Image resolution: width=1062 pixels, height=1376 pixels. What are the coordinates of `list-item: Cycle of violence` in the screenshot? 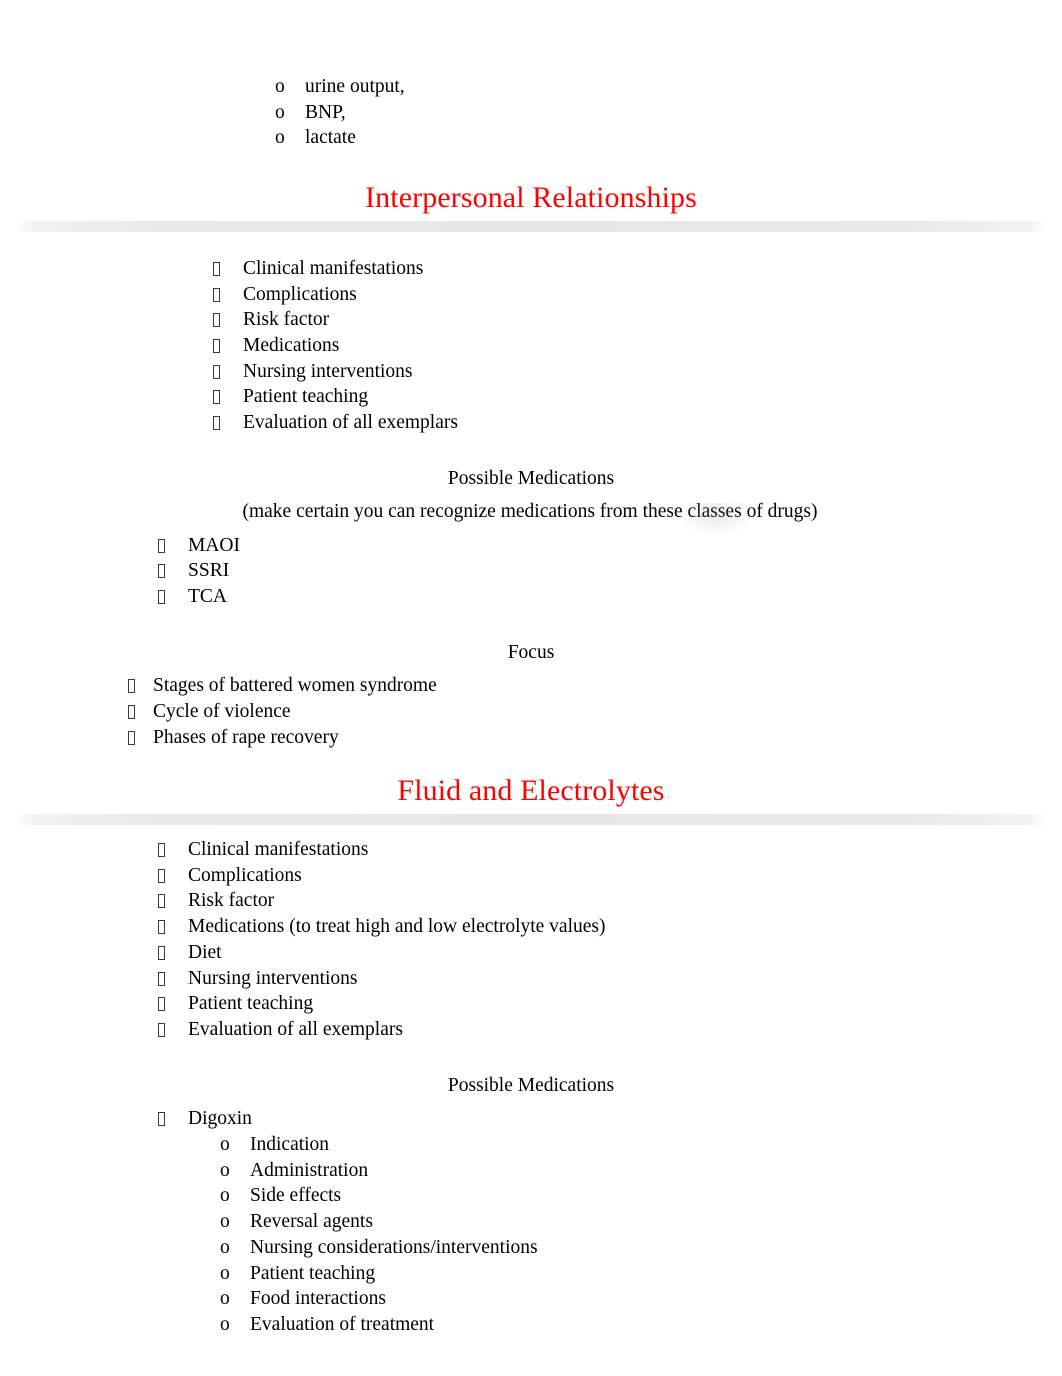 It's located at (531, 712).